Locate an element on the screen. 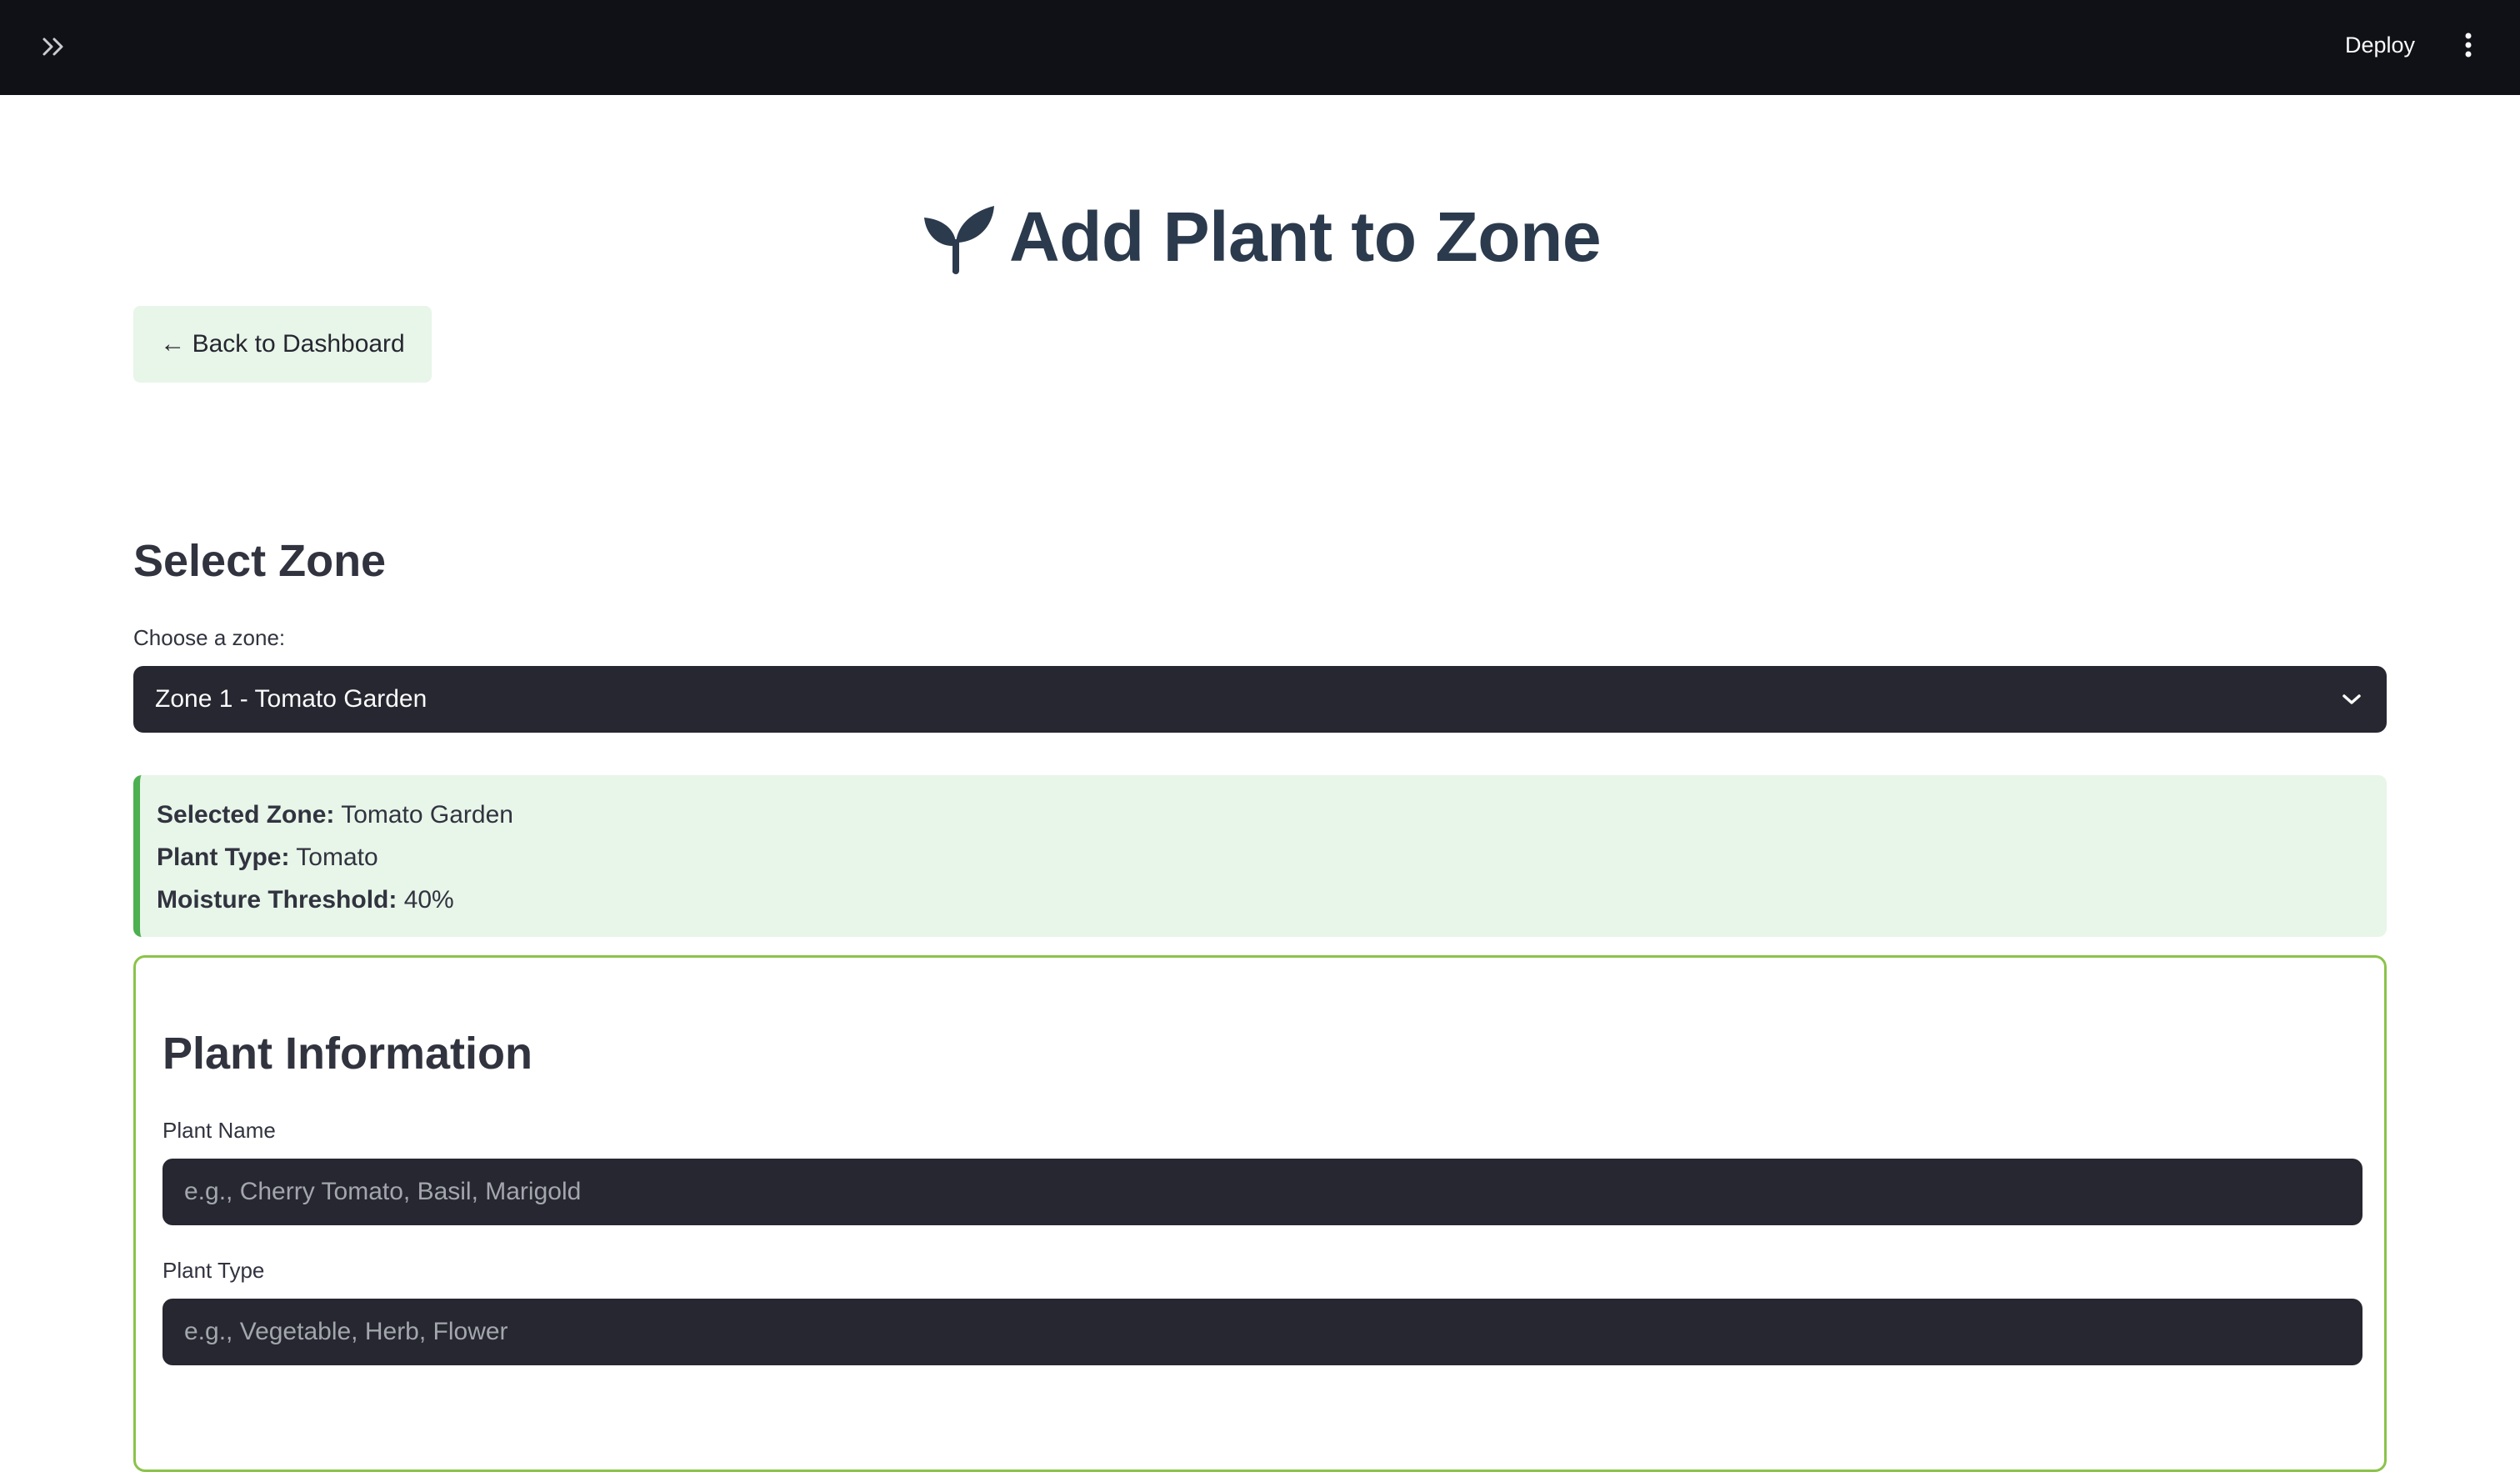 The image size is (2520, 1472). zone-select: Zone 1 - Tomato Garden is located at coordinates (1260, 699).